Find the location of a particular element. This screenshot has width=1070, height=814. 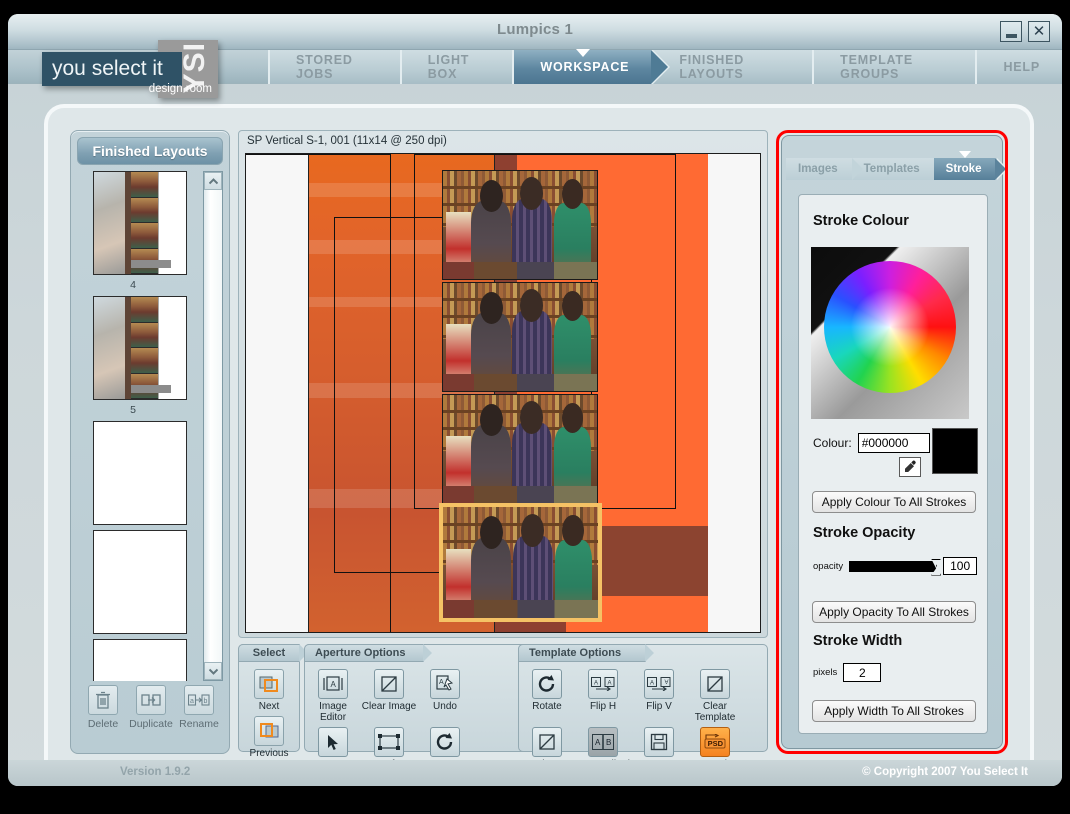

right-panel-tabs: Images Templates Stroke is located at coordinates (897, 165).